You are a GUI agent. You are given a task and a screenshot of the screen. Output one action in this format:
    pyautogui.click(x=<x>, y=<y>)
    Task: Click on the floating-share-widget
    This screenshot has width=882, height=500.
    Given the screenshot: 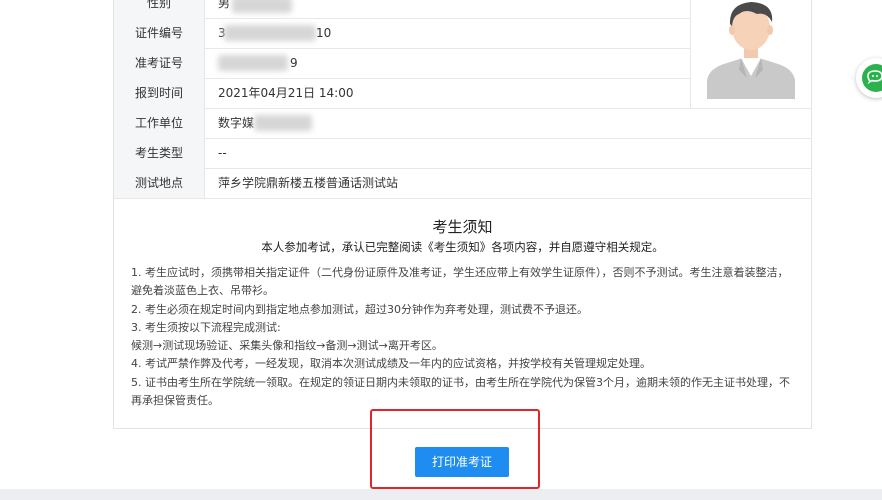 What is the action you would take?
    pyautogui.click(x=869, y=78)
    